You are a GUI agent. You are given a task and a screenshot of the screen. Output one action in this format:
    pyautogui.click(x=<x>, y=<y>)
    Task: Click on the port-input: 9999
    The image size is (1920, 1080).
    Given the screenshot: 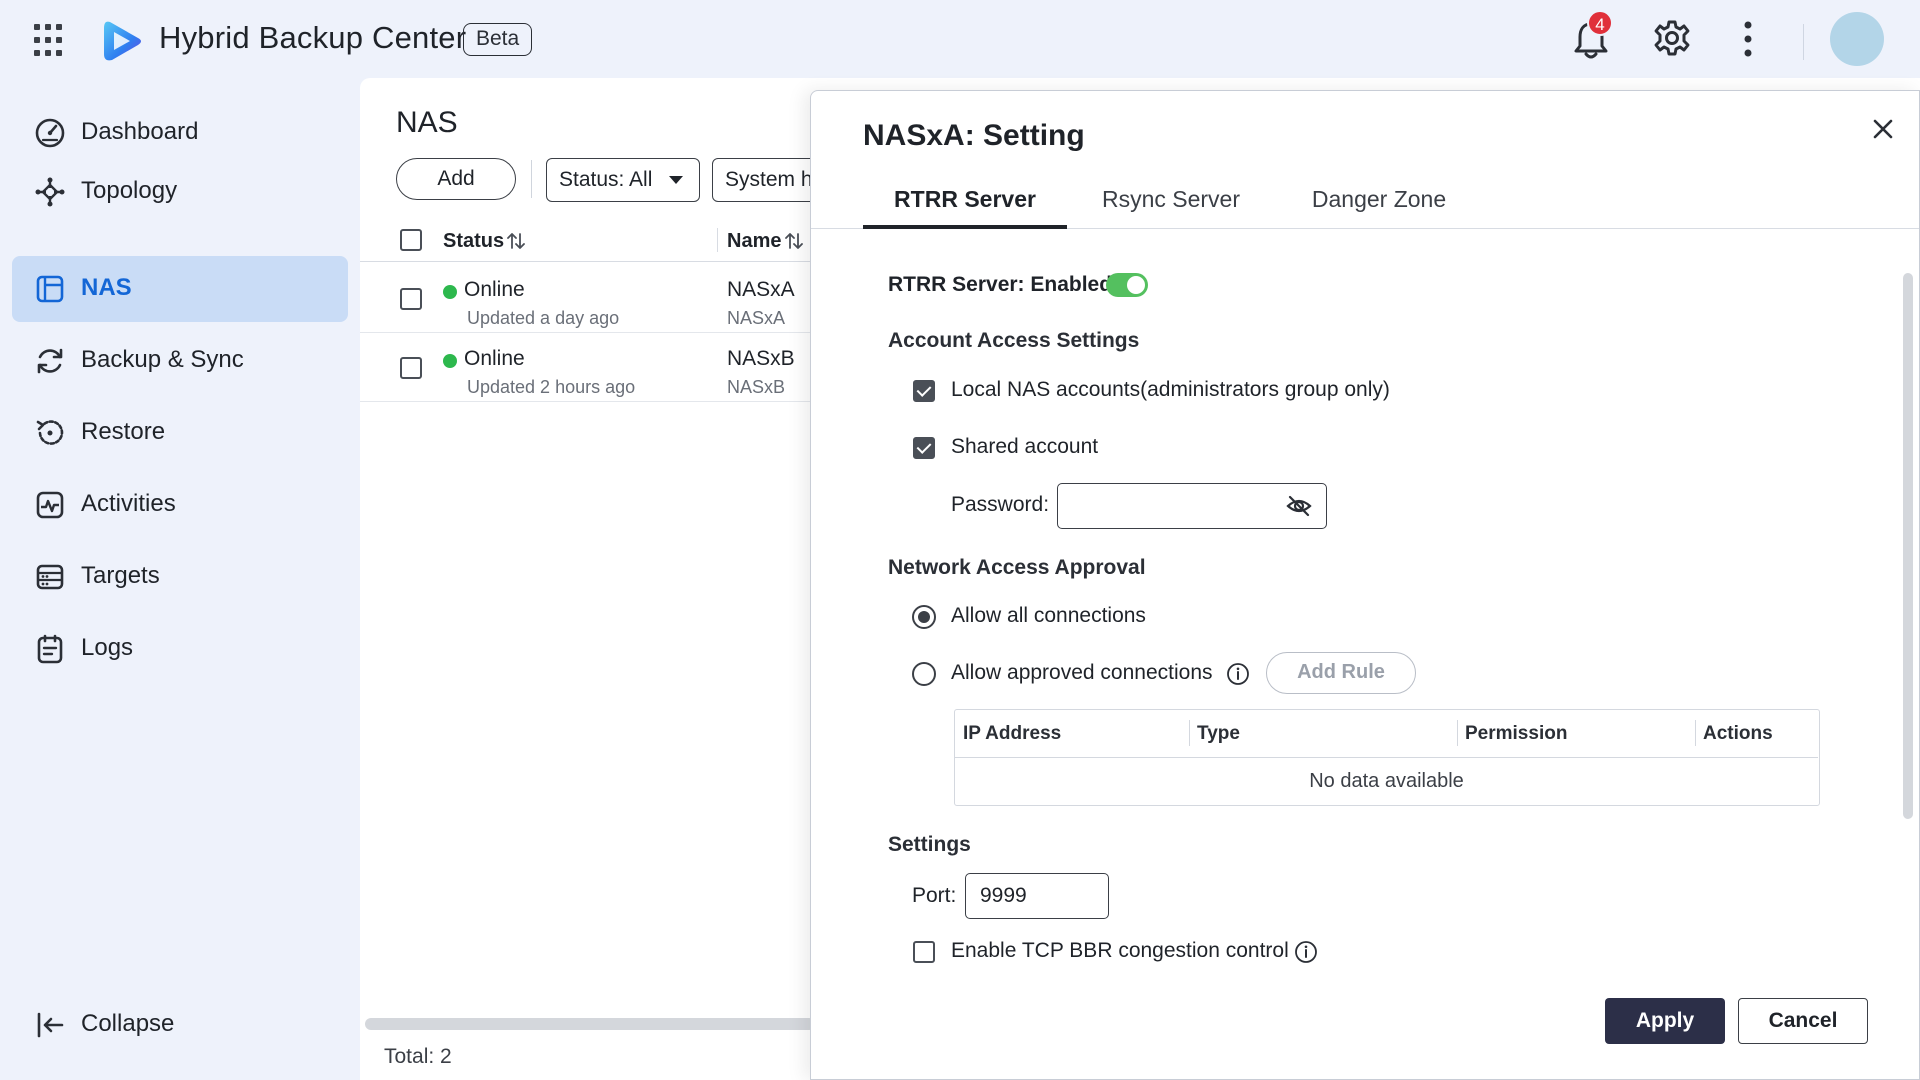 What is the action you would take?
    pyautogui.click(x=1037, y=896)
    